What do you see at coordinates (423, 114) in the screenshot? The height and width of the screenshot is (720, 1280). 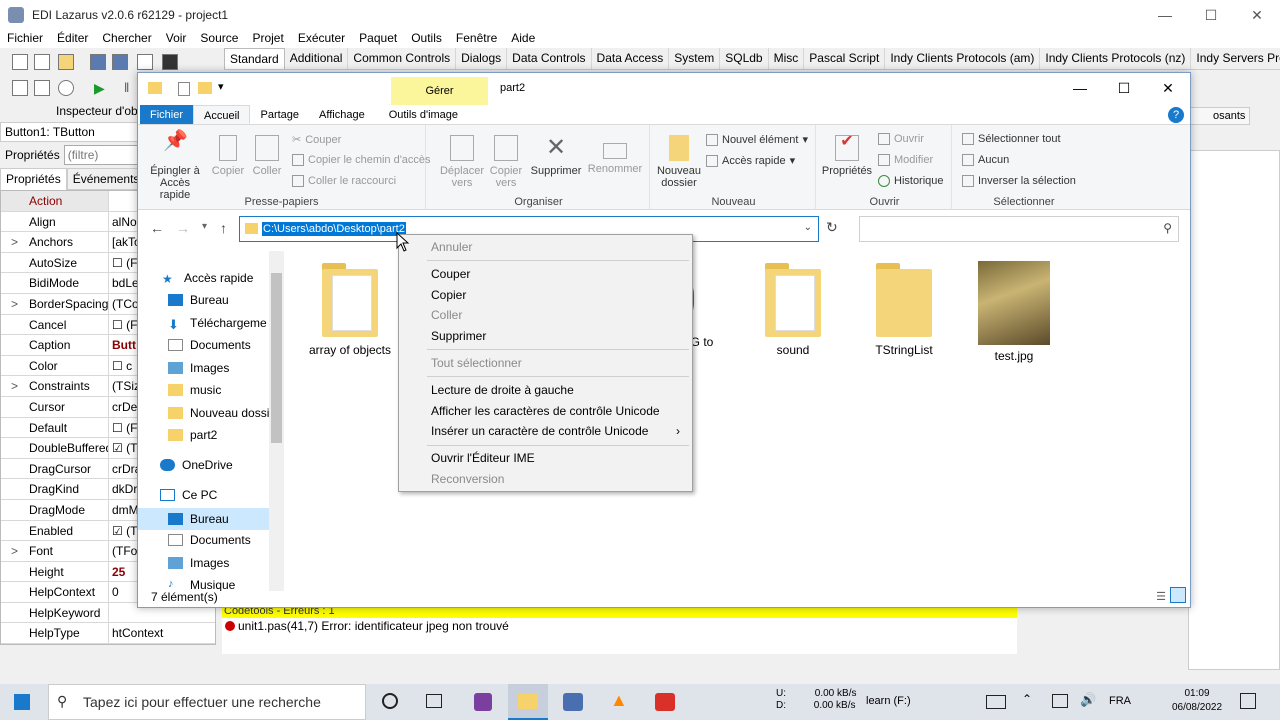 I see `tab-outils-image: Outils d'image` at bounding box center [423, 114].